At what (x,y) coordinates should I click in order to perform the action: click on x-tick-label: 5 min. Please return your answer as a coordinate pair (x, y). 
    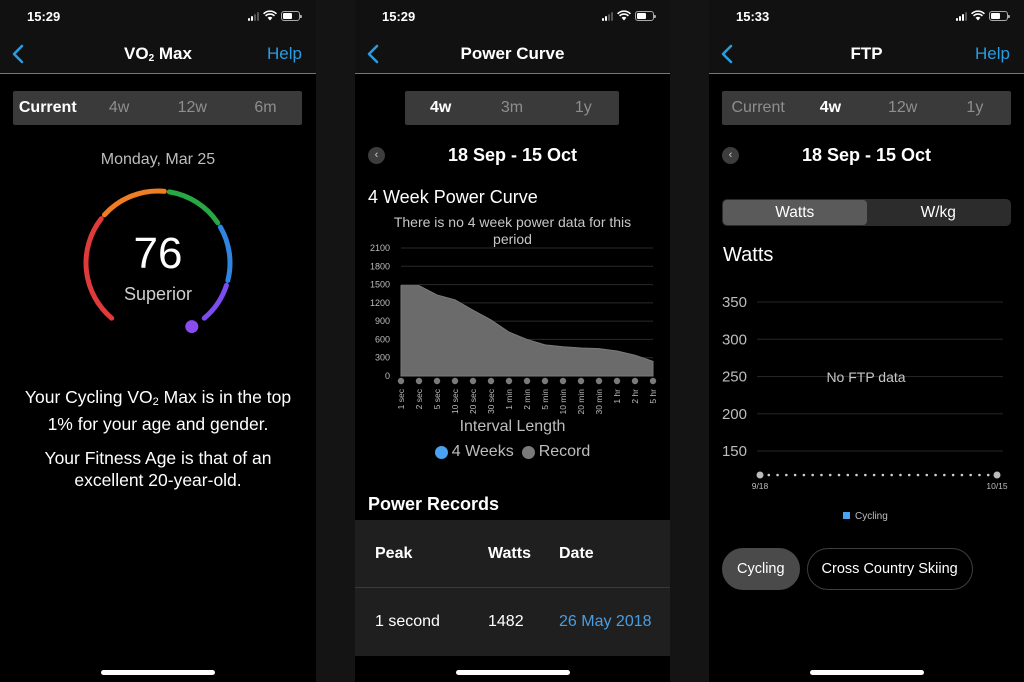
    Looking at the image, I should click on (545, 399).